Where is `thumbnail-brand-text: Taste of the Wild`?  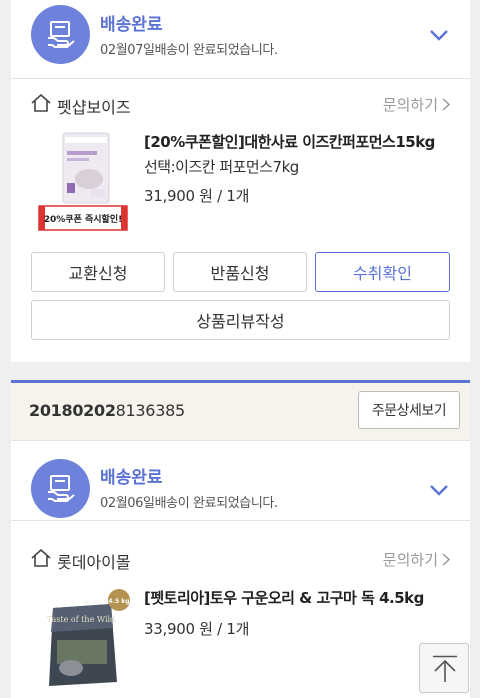
thumbnail-brand-text: Taste of the Wild is located at coordinates (81, 619).